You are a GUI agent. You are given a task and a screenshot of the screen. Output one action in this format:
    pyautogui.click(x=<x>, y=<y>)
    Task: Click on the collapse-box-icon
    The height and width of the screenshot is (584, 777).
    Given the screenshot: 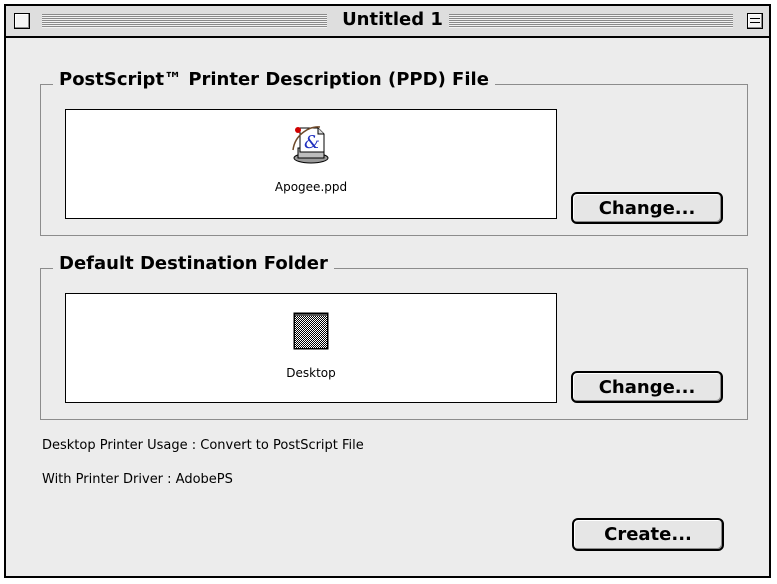 What is the action you would take?
    pyautogui.click(x=755, y=21)
    